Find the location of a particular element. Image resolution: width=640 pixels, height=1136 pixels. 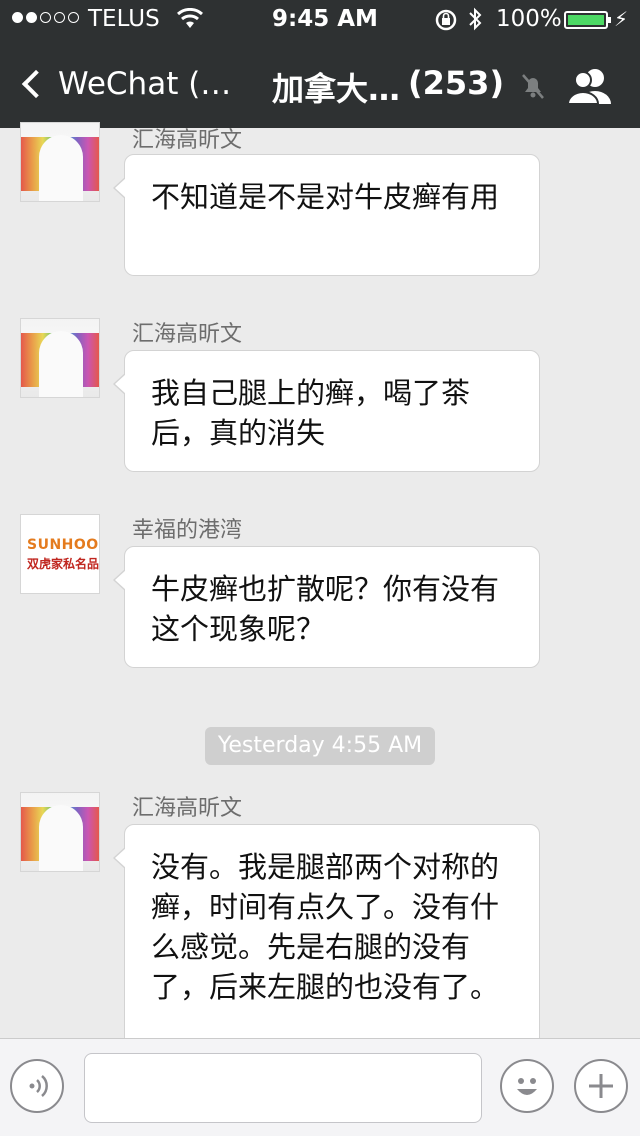

avatar: SUNHOO 双虎家私名品 is located at coordinates (60, 554).